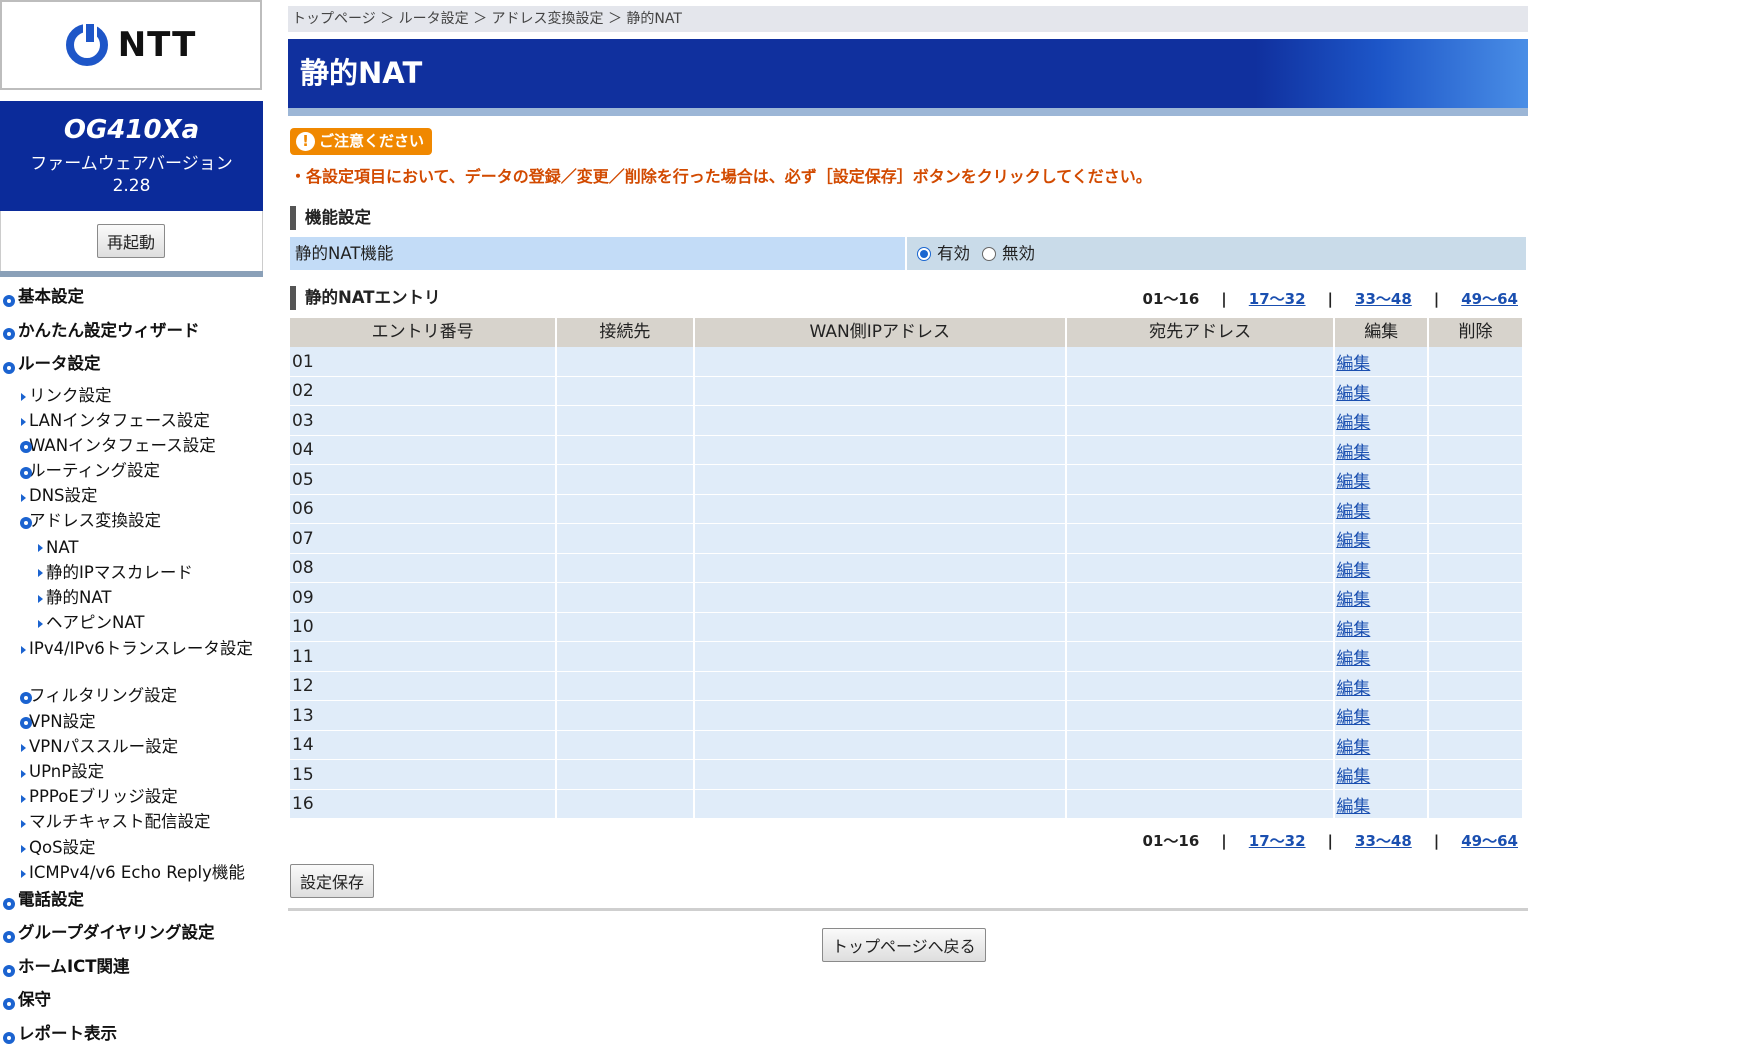 Image resolution: width=1750 pixels, height=1055 pixels. Describe the element at coordinates (423, 332) in the screenshot. I see `column-header-entry-number: エントリ番号` at that location.